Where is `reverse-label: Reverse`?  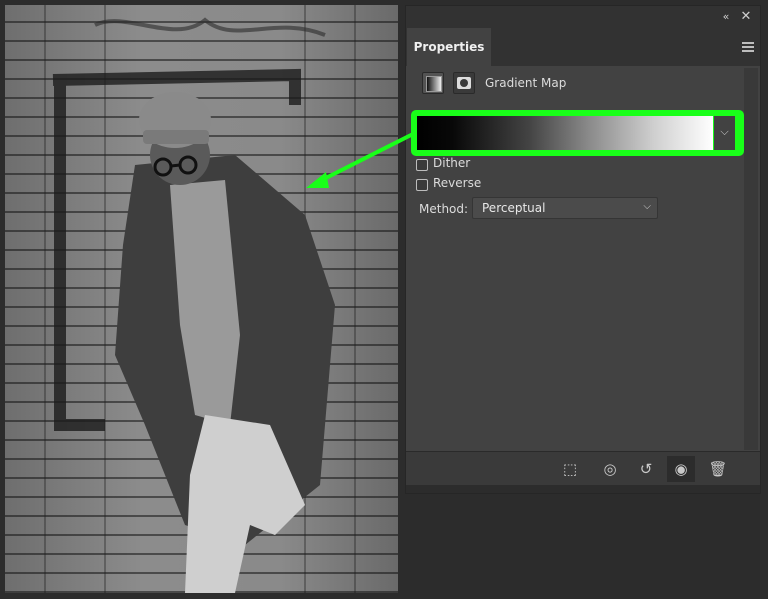
reverse-label: Reverse is located at coordinates (457, 183).